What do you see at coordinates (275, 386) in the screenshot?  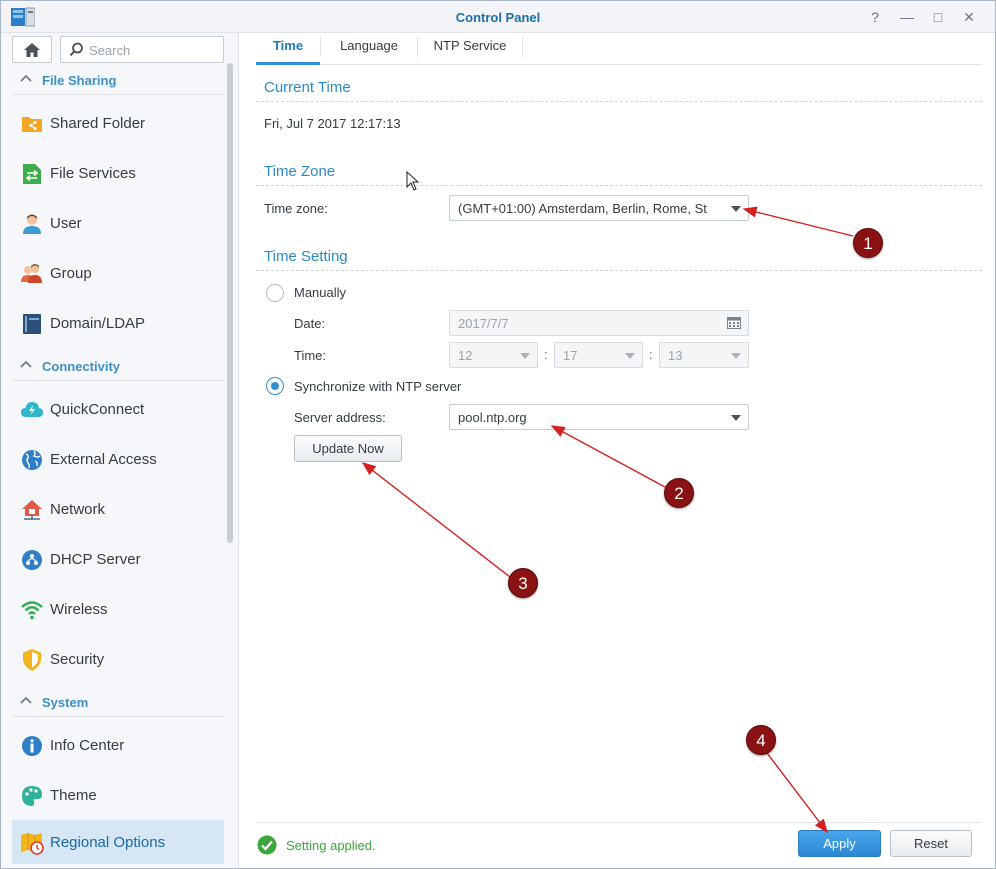 I see `ntp-radio` at bounding box center [275, 386].